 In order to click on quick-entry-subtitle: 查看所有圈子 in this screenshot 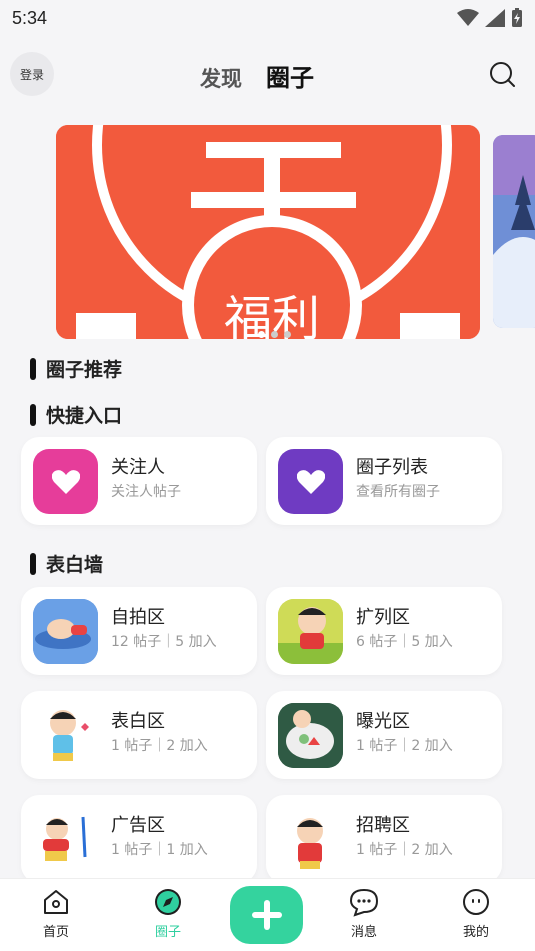, I will do `click(398, 492)`.